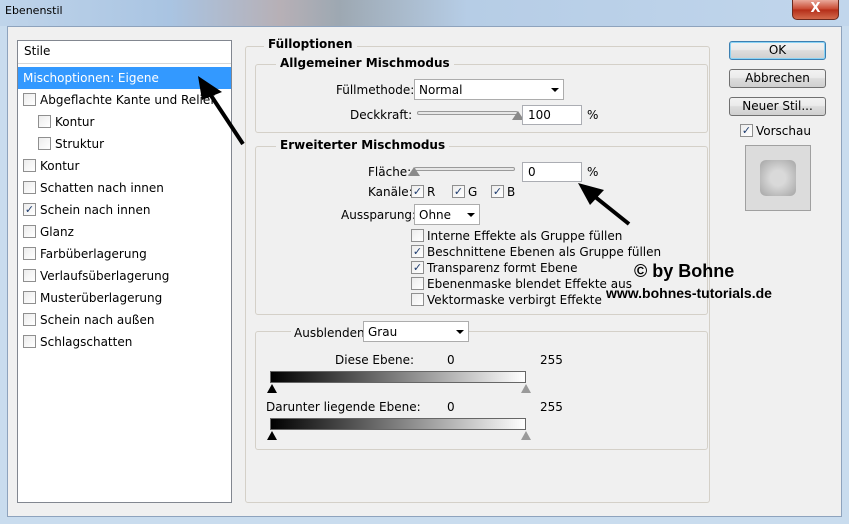 The image size is (849, 524). Describe the element at coordinates (221, 111) in the screenshot. I see `arrow-to-blending-options` at that location.